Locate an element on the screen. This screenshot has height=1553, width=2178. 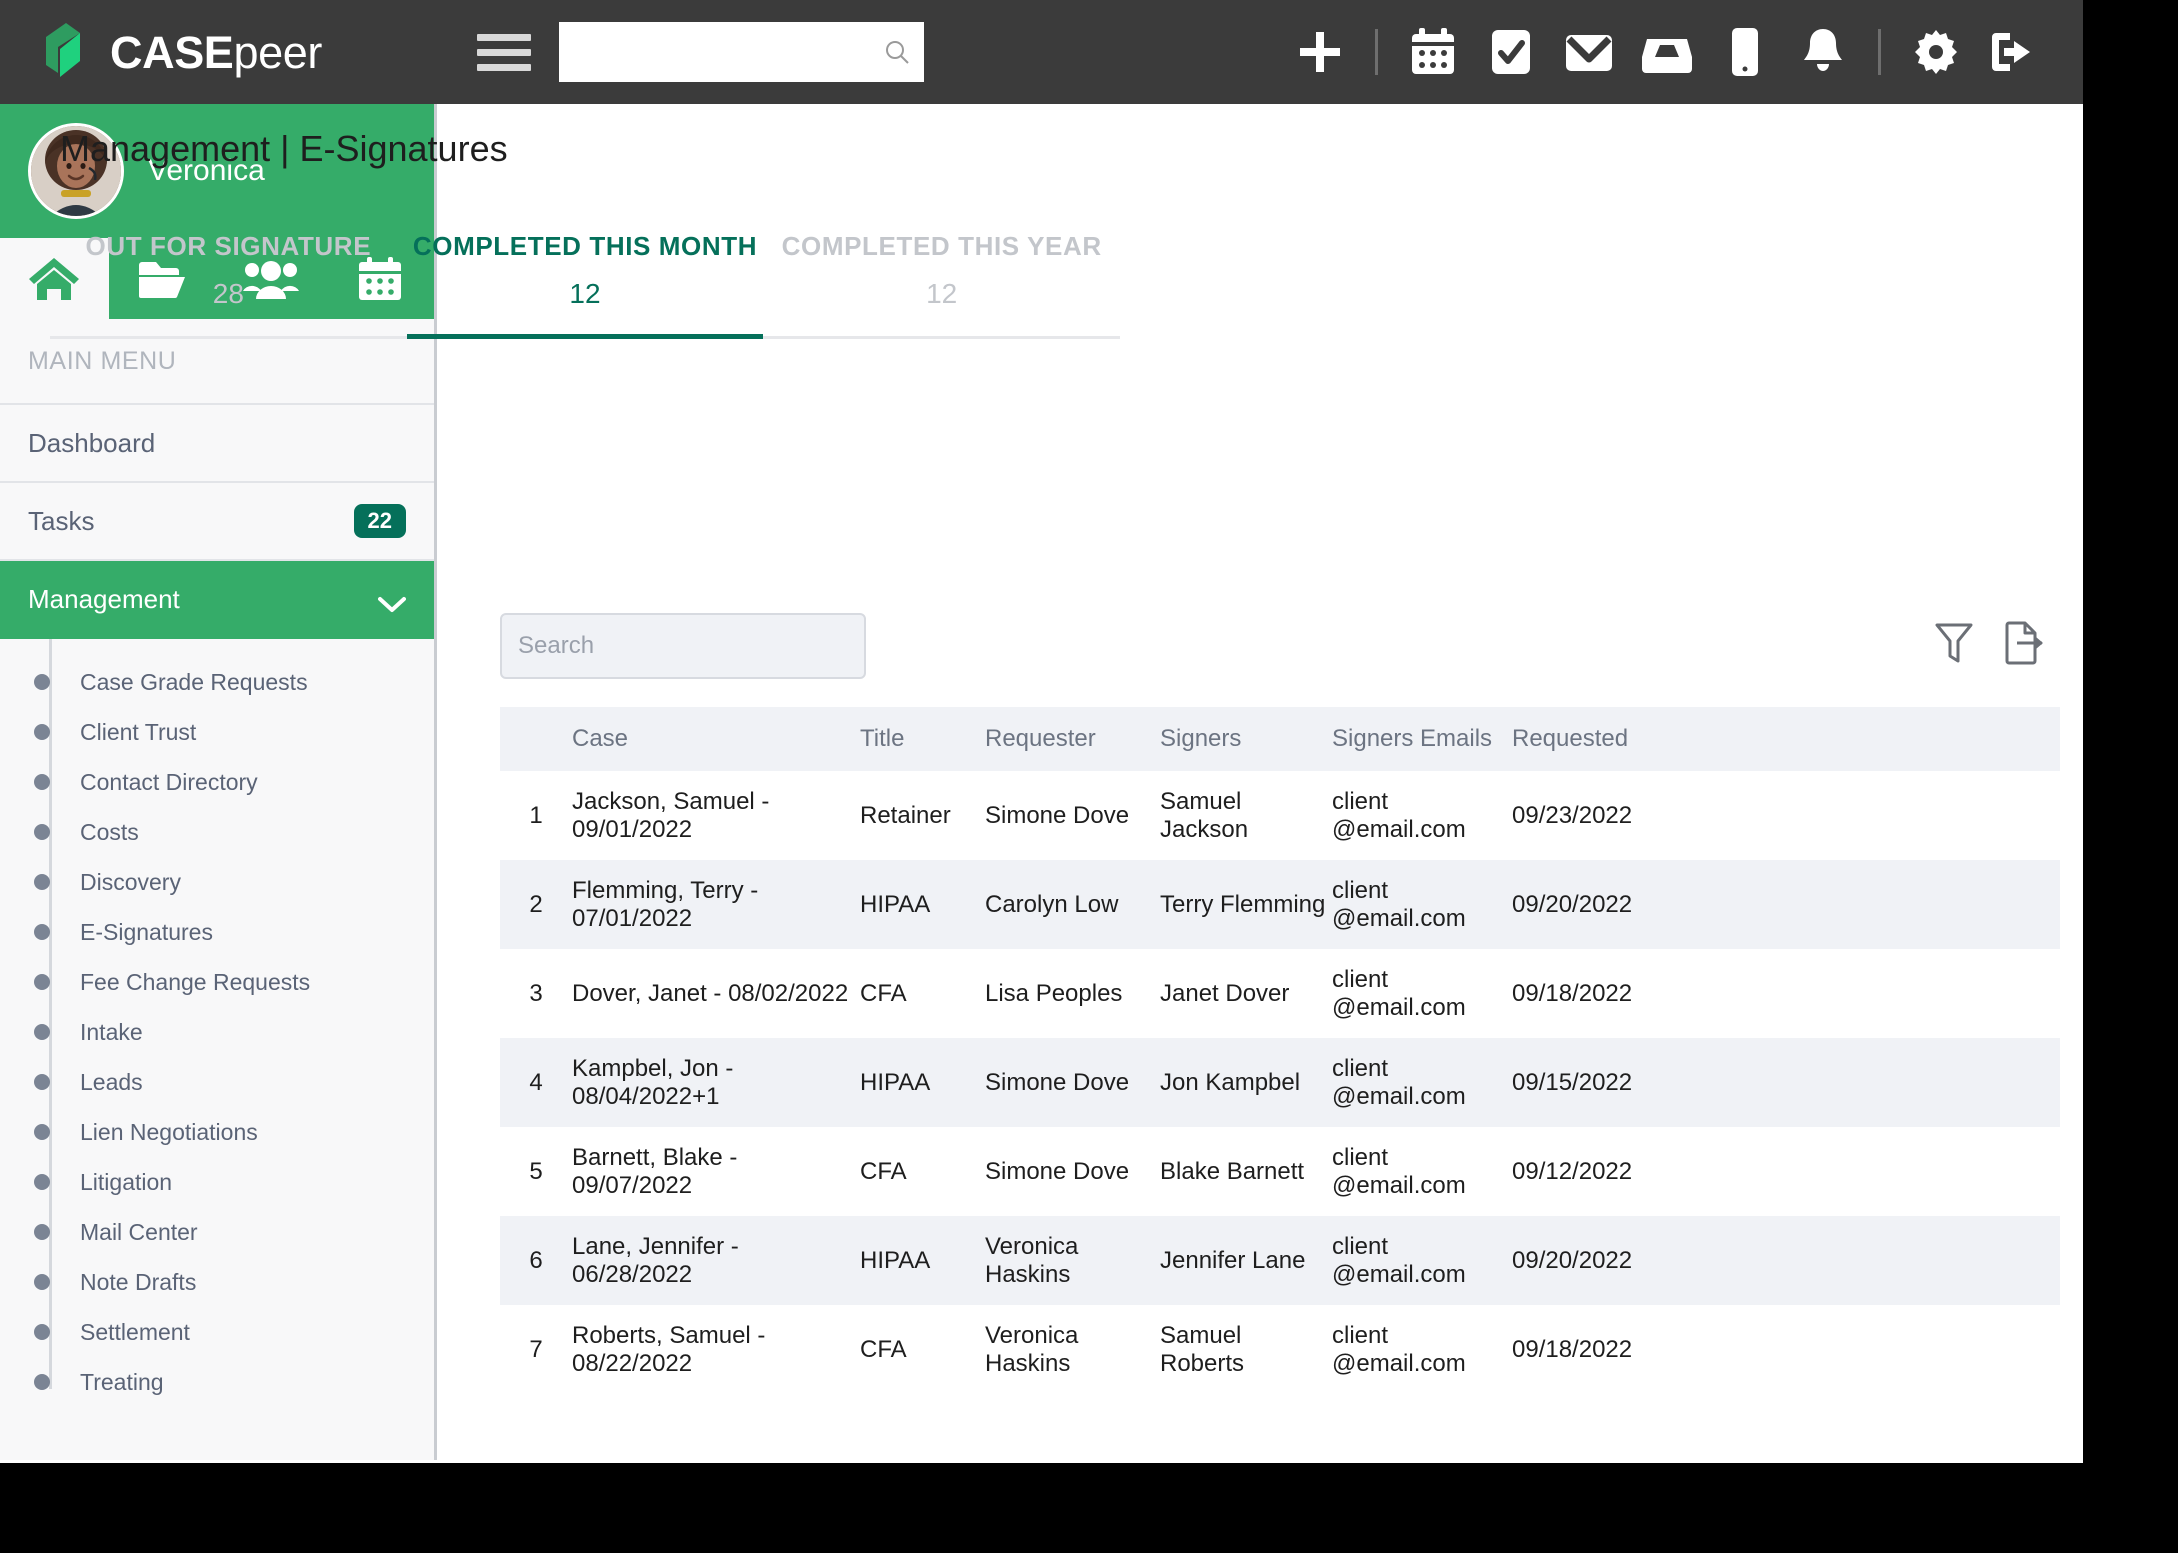
sidebar-subitem-intake: Intake is located at coordinates (217, 1032).